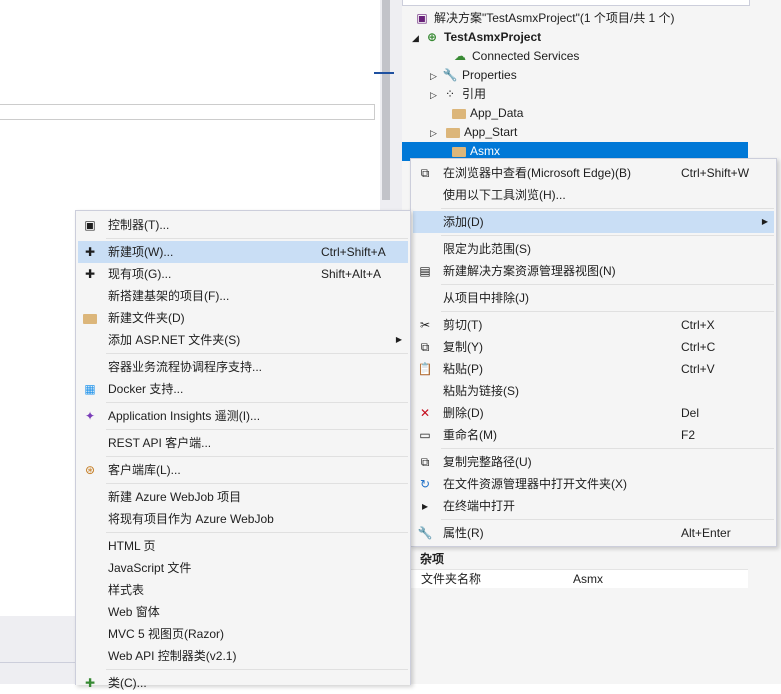  Describe the element at coordinates (353, 252) in the screenshot. I see `menu-shortcut: Ctrl+Shift+A` at that location.